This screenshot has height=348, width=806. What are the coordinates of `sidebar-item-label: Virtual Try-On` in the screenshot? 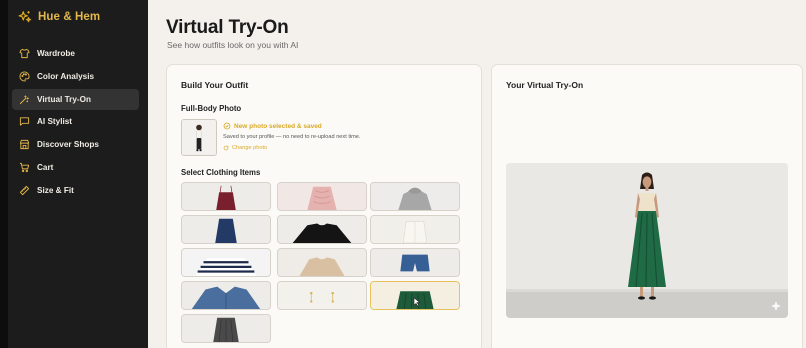 It's located at (64, 99).